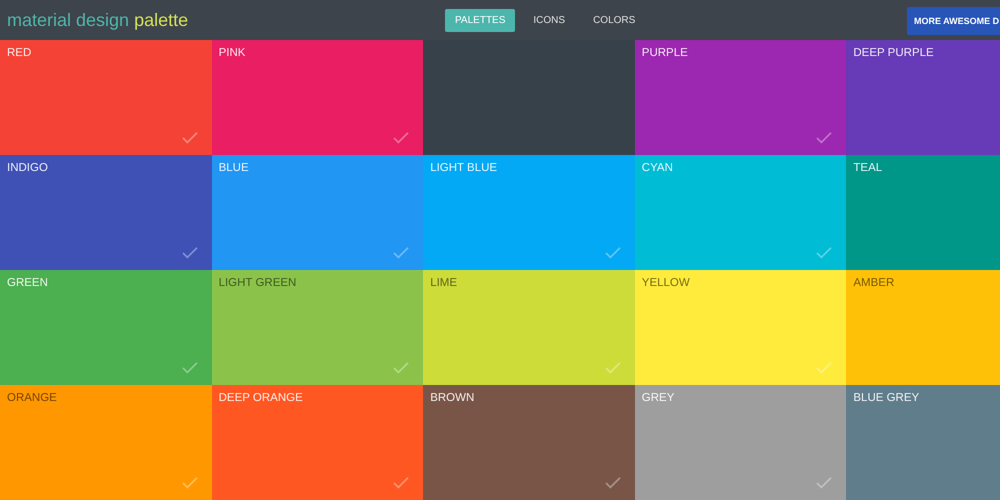 This screenshot has width=1000, height=500. I want to click on color-tile: LIME, so click(529, 327).